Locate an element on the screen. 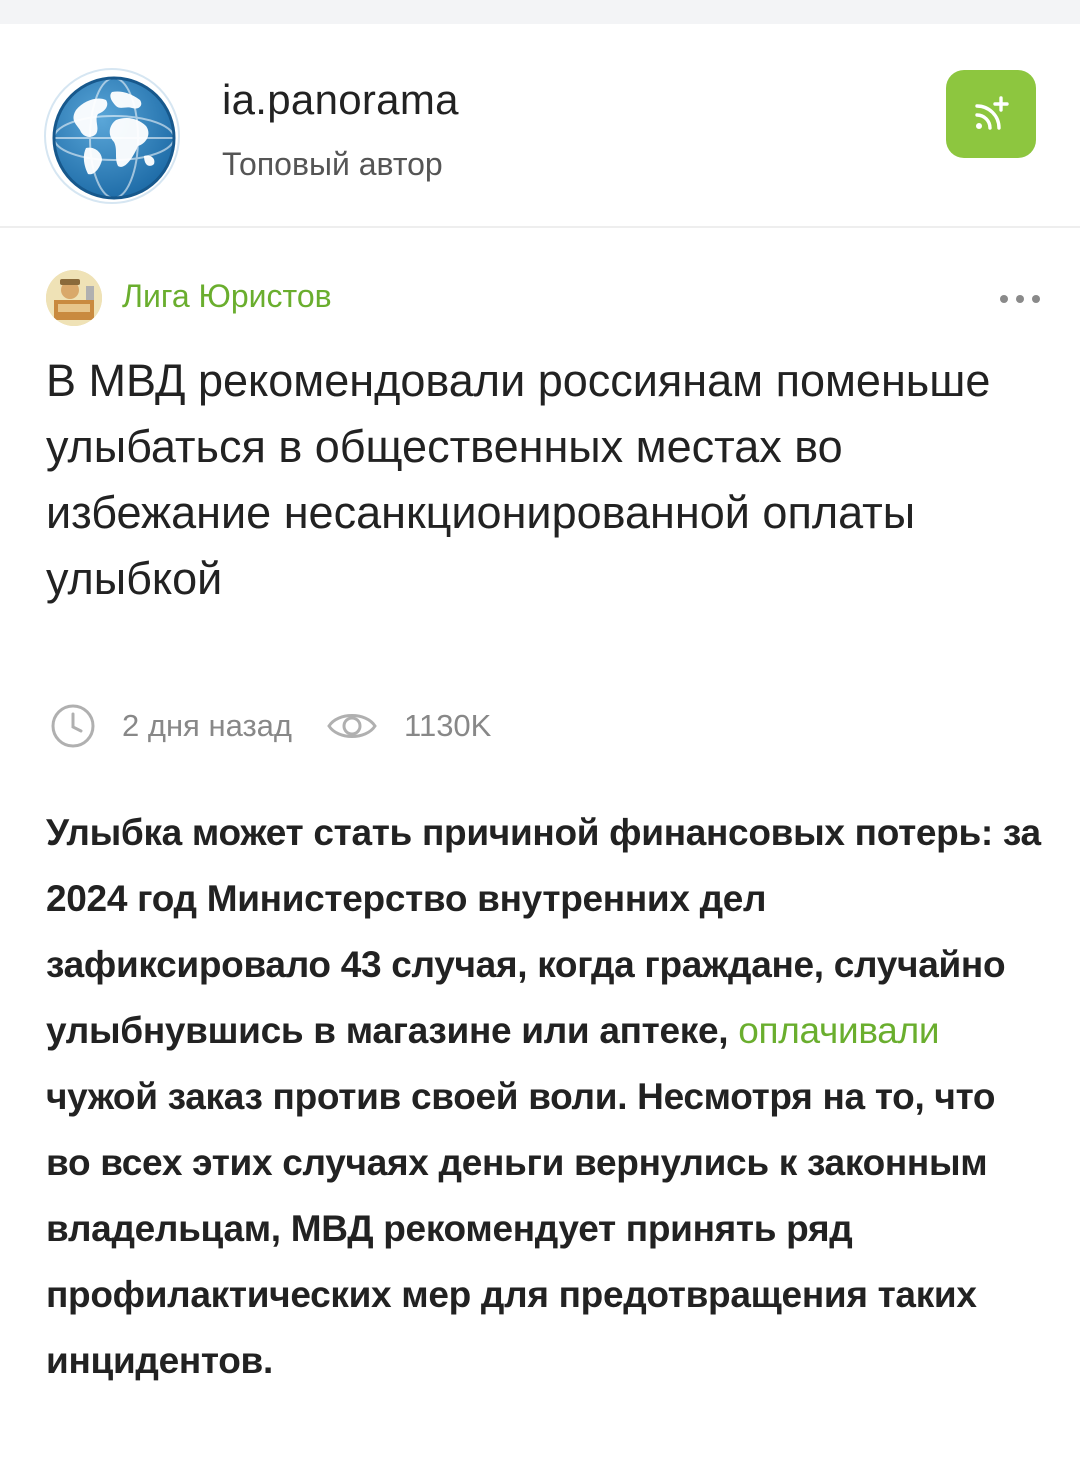 Image resolution: width=1080 pixels, height=1475 pixels. more-dots-icon is located at coordinates (1004, 299).